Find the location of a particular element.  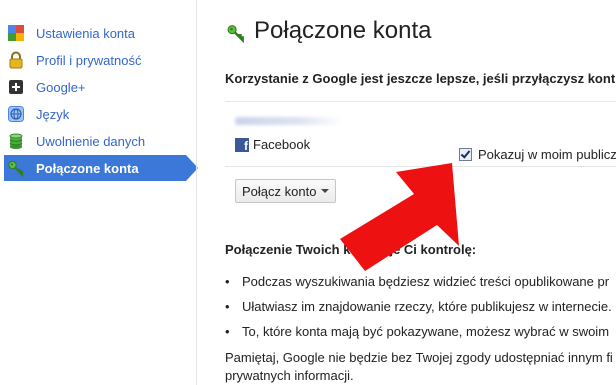

google-plus-icon is located at coordinates (16, 87).